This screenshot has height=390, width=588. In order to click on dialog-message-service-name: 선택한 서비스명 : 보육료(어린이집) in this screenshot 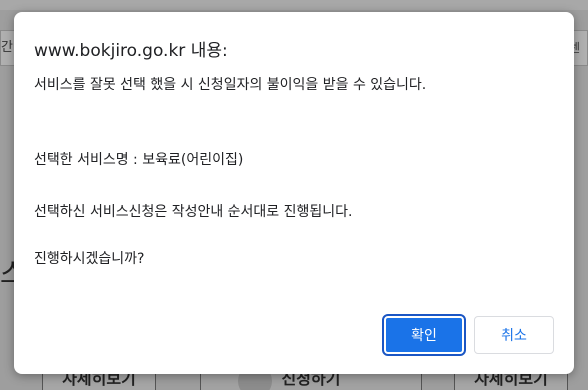, I will do `click(139, 160)`.